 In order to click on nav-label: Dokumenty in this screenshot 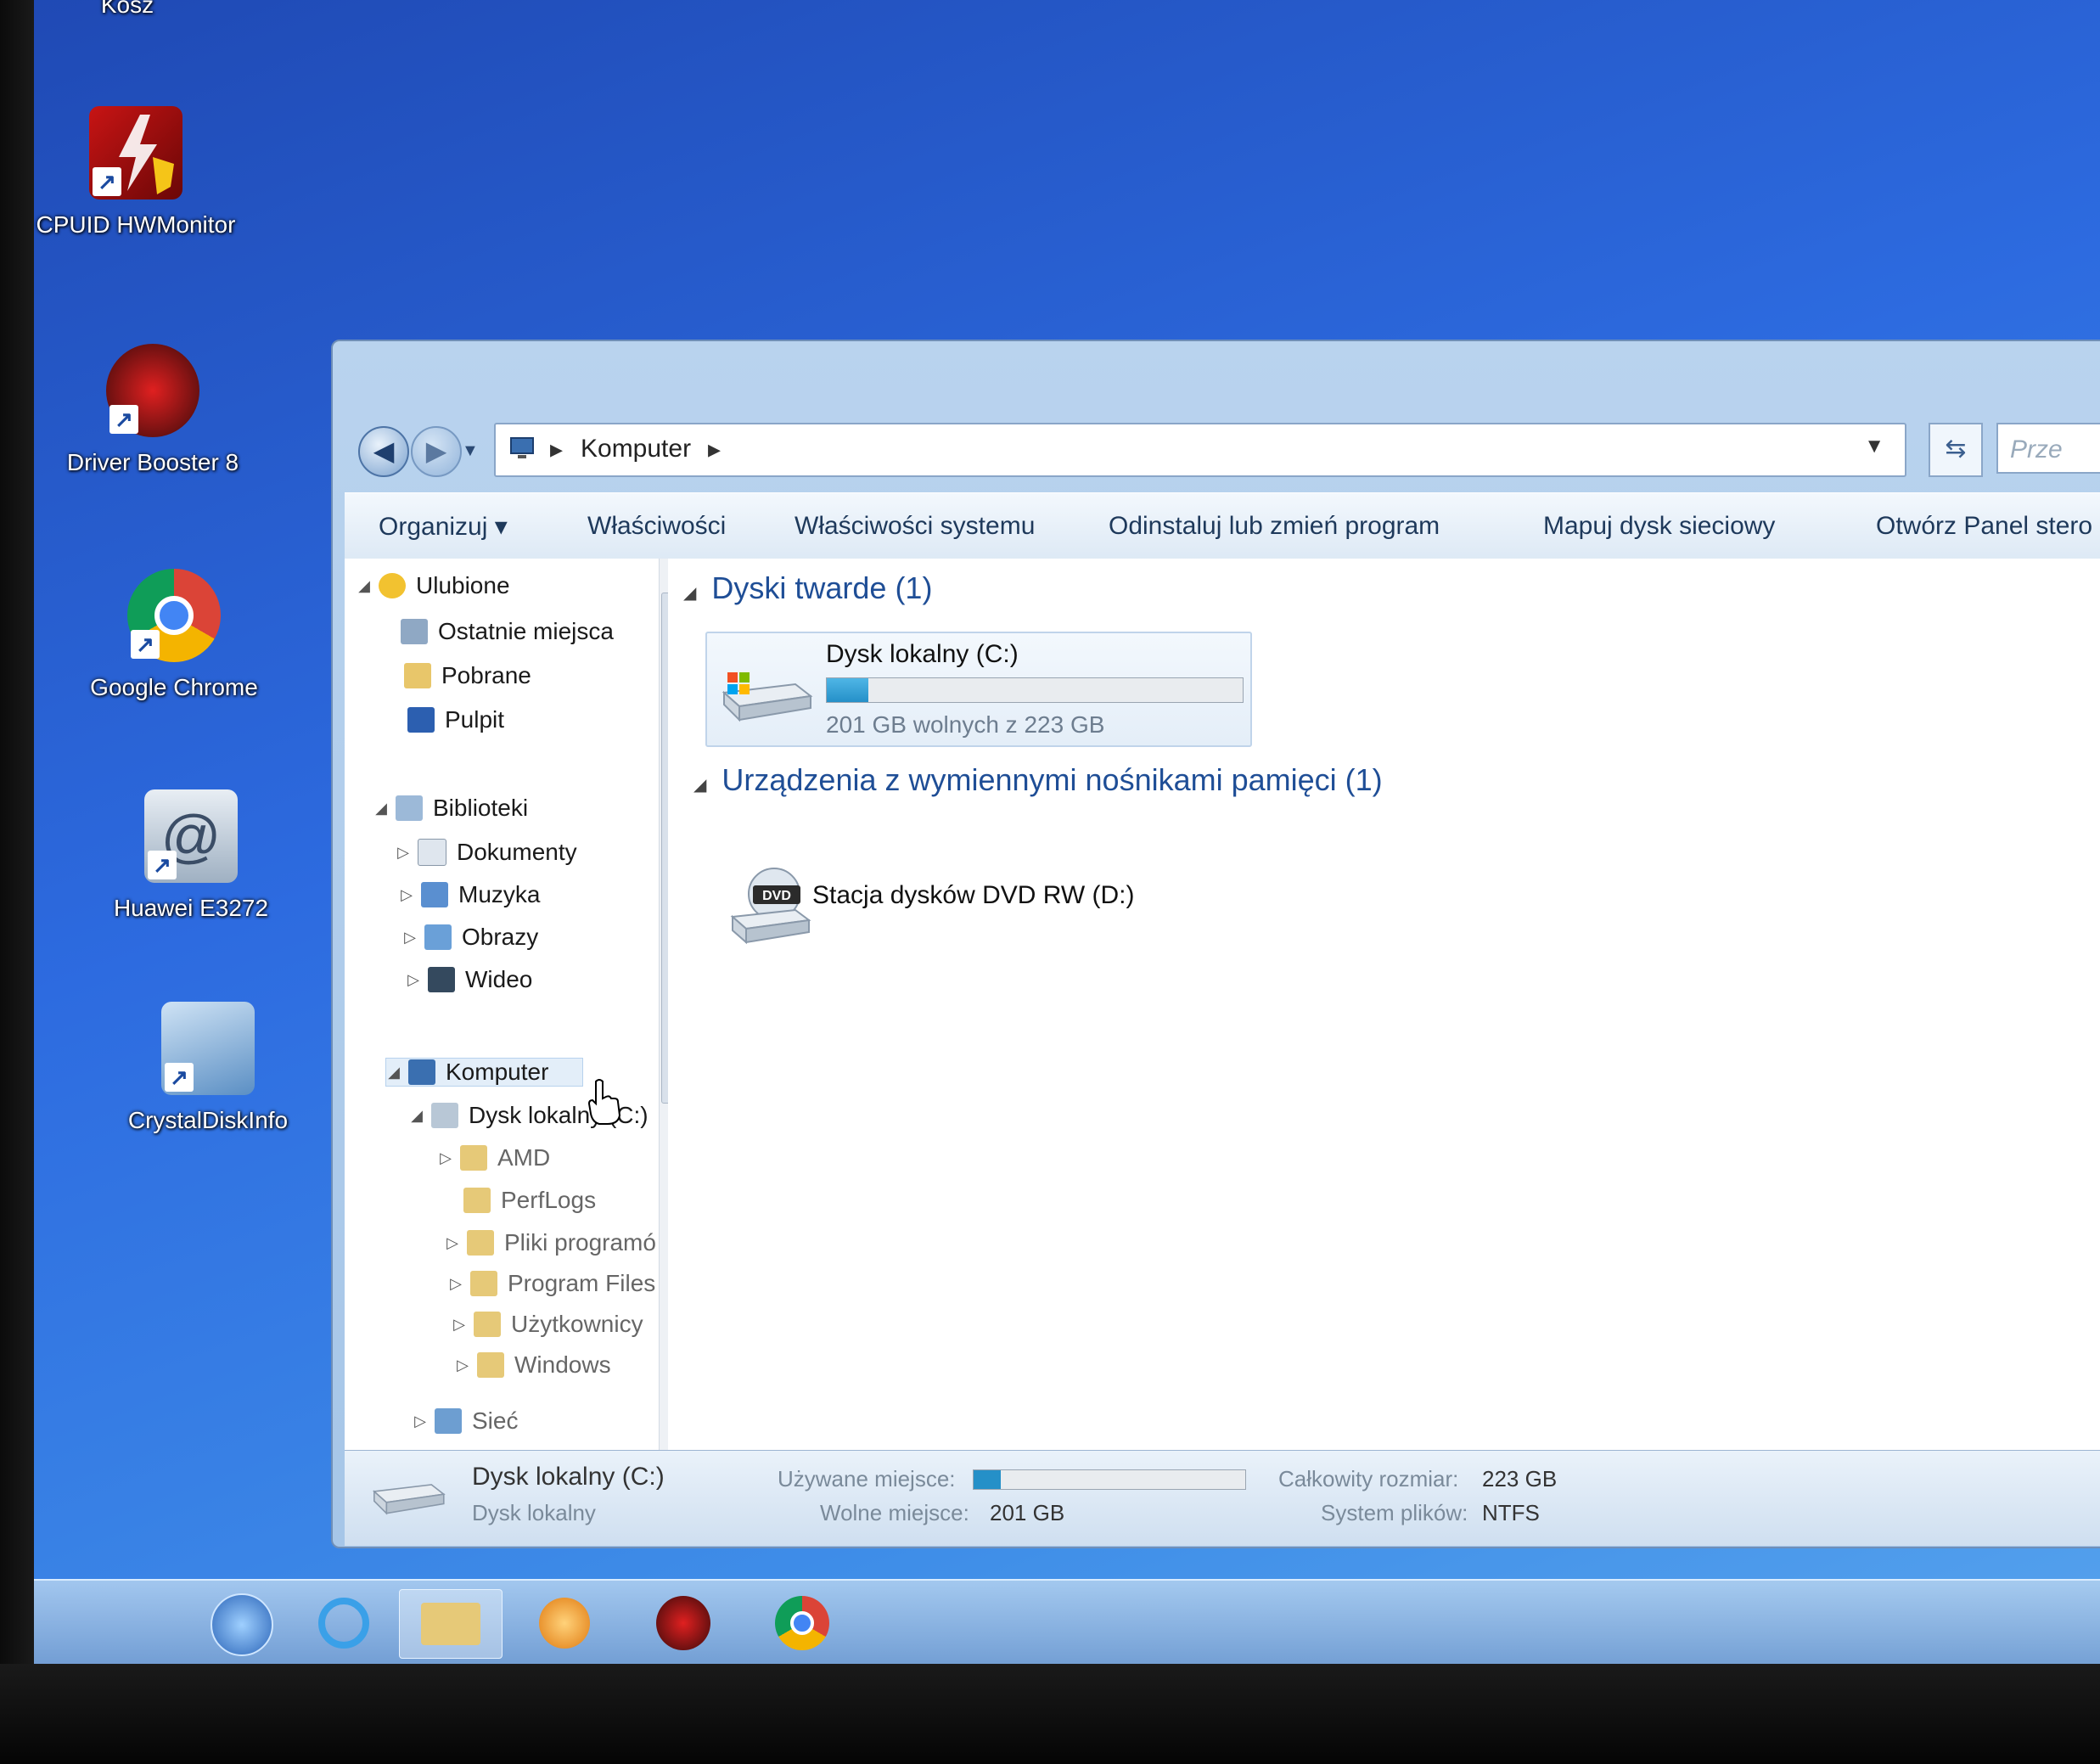, I will do `click(517, 852)`.